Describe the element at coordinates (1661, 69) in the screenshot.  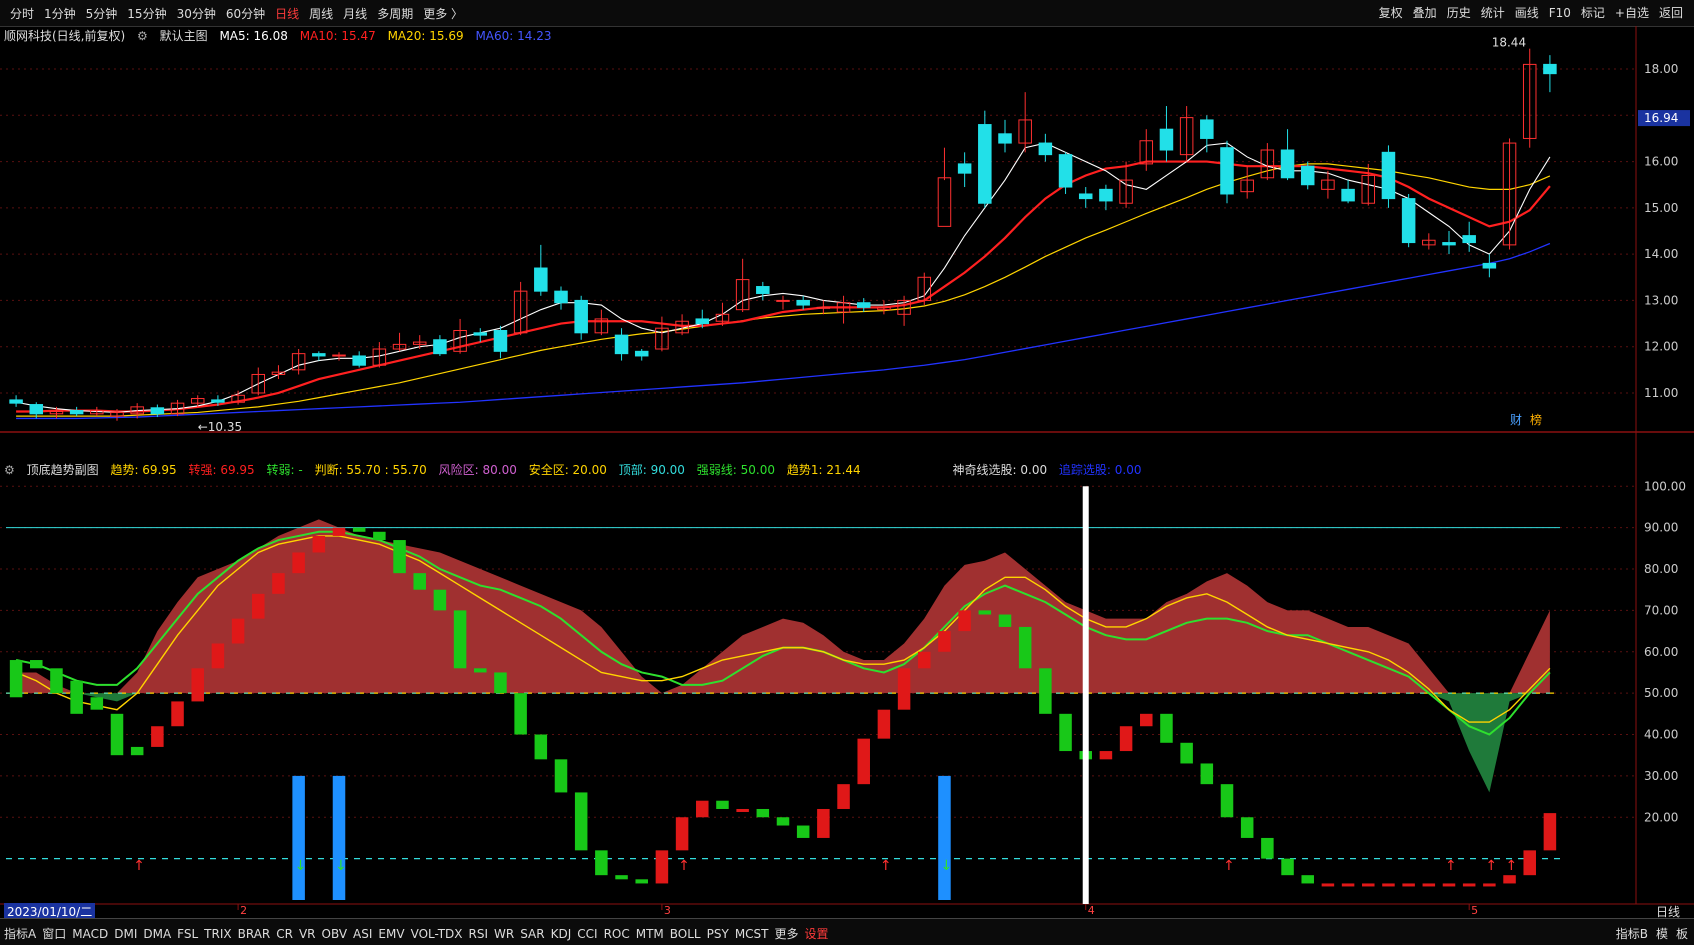
I see `main-y-tick: 18.00` at that location.